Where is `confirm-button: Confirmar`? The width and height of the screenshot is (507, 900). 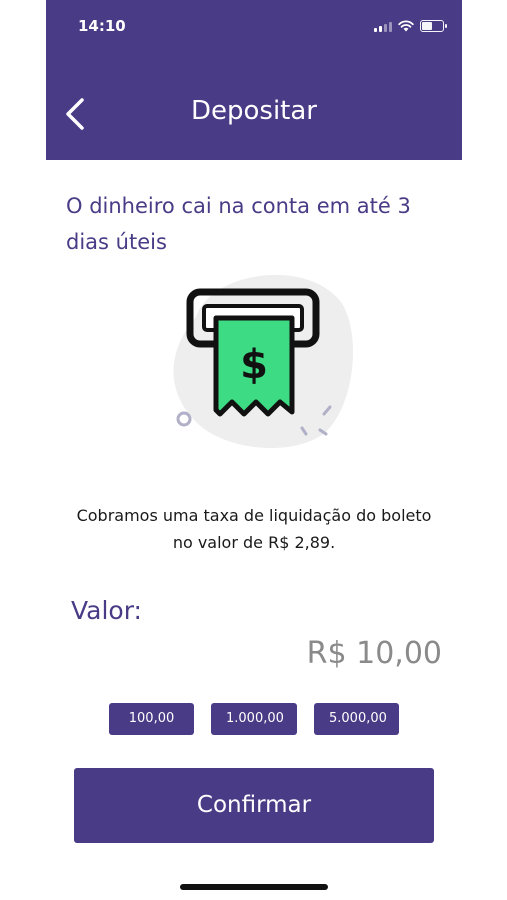
confirm-button: Confirmar is located at coordinates (254, 805).